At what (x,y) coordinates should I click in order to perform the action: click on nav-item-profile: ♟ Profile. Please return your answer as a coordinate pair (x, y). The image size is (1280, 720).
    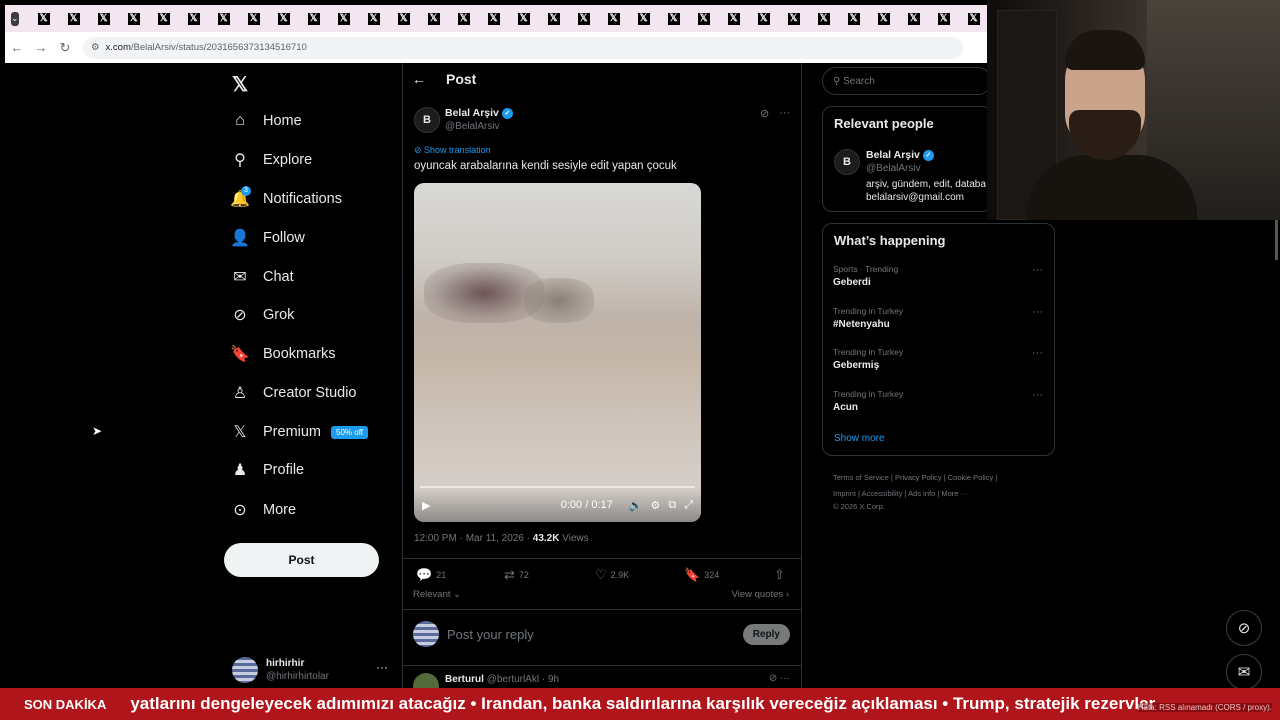
    Looking at the image, I should click on (267, 470).